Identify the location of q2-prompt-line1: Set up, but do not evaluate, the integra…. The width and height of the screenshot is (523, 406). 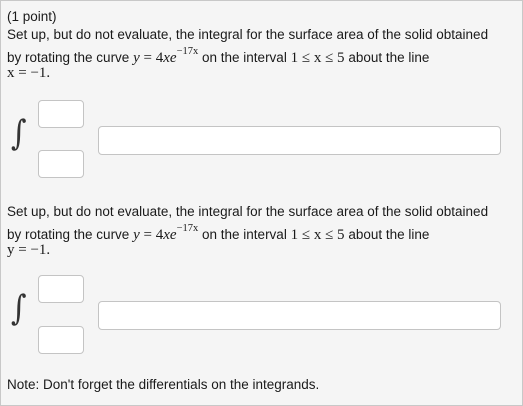
(248, 211).